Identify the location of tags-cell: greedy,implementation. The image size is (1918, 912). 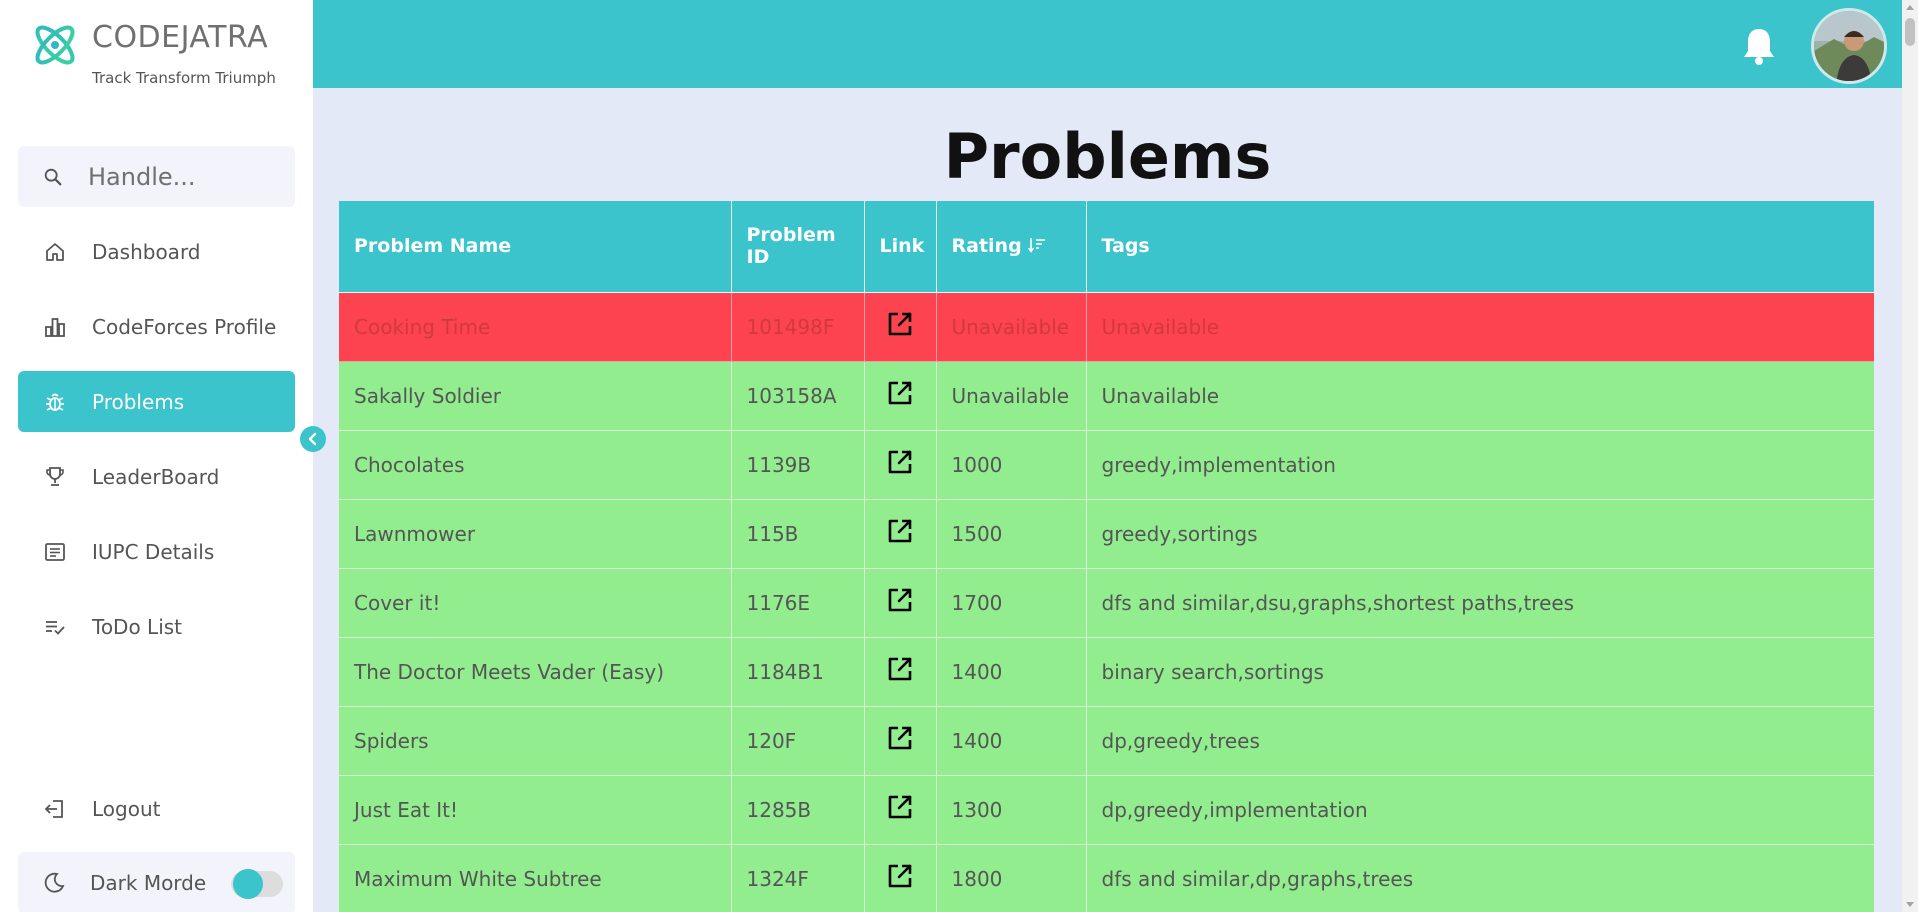
(1480, 465).